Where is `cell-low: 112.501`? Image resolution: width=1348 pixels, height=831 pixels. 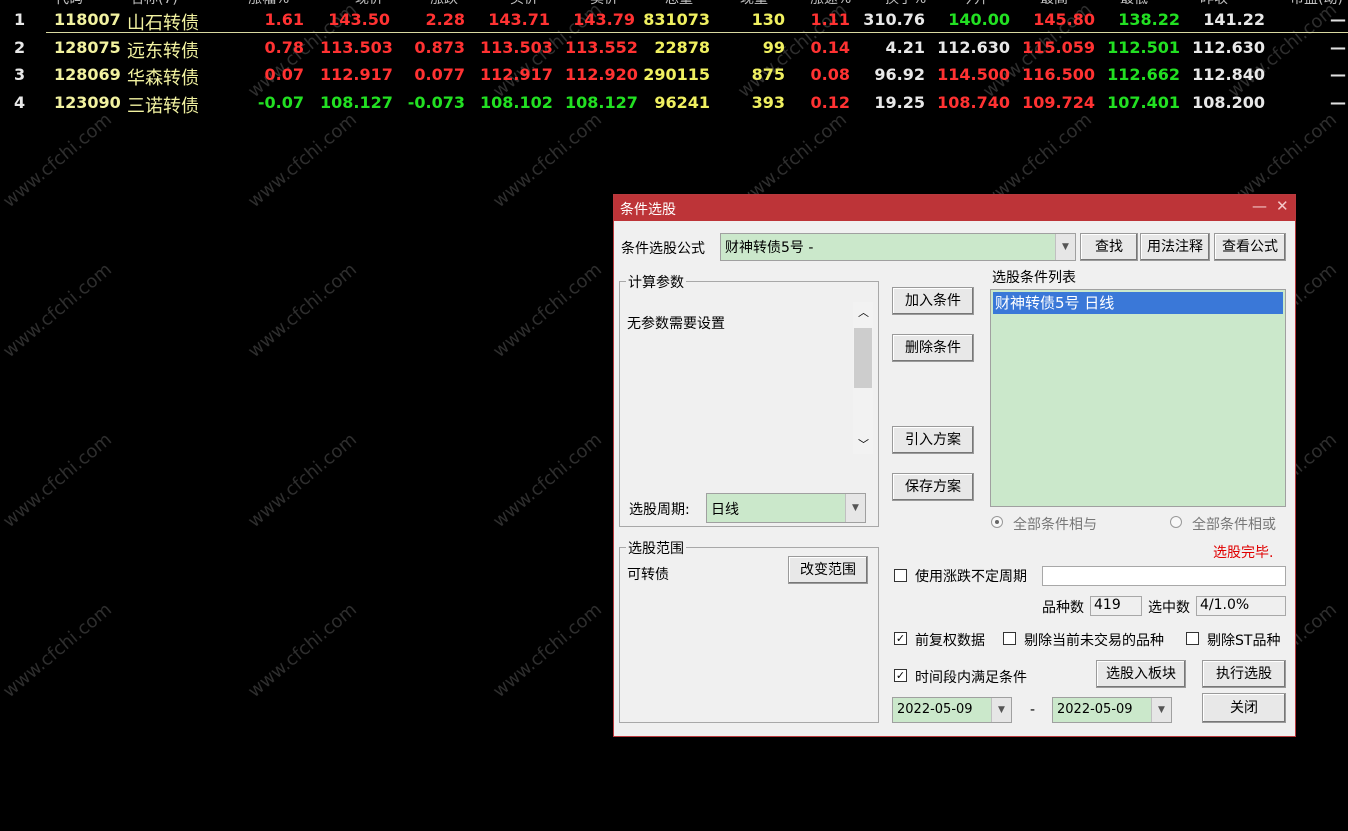 cell-low: 112.501 is located at coordinates (1143, 47).